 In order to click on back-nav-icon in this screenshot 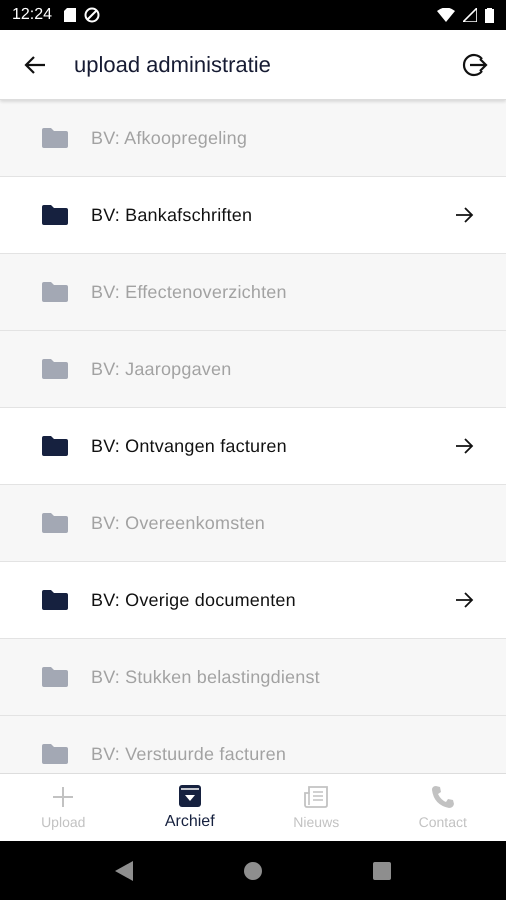, I will do `click(124, 870)`.